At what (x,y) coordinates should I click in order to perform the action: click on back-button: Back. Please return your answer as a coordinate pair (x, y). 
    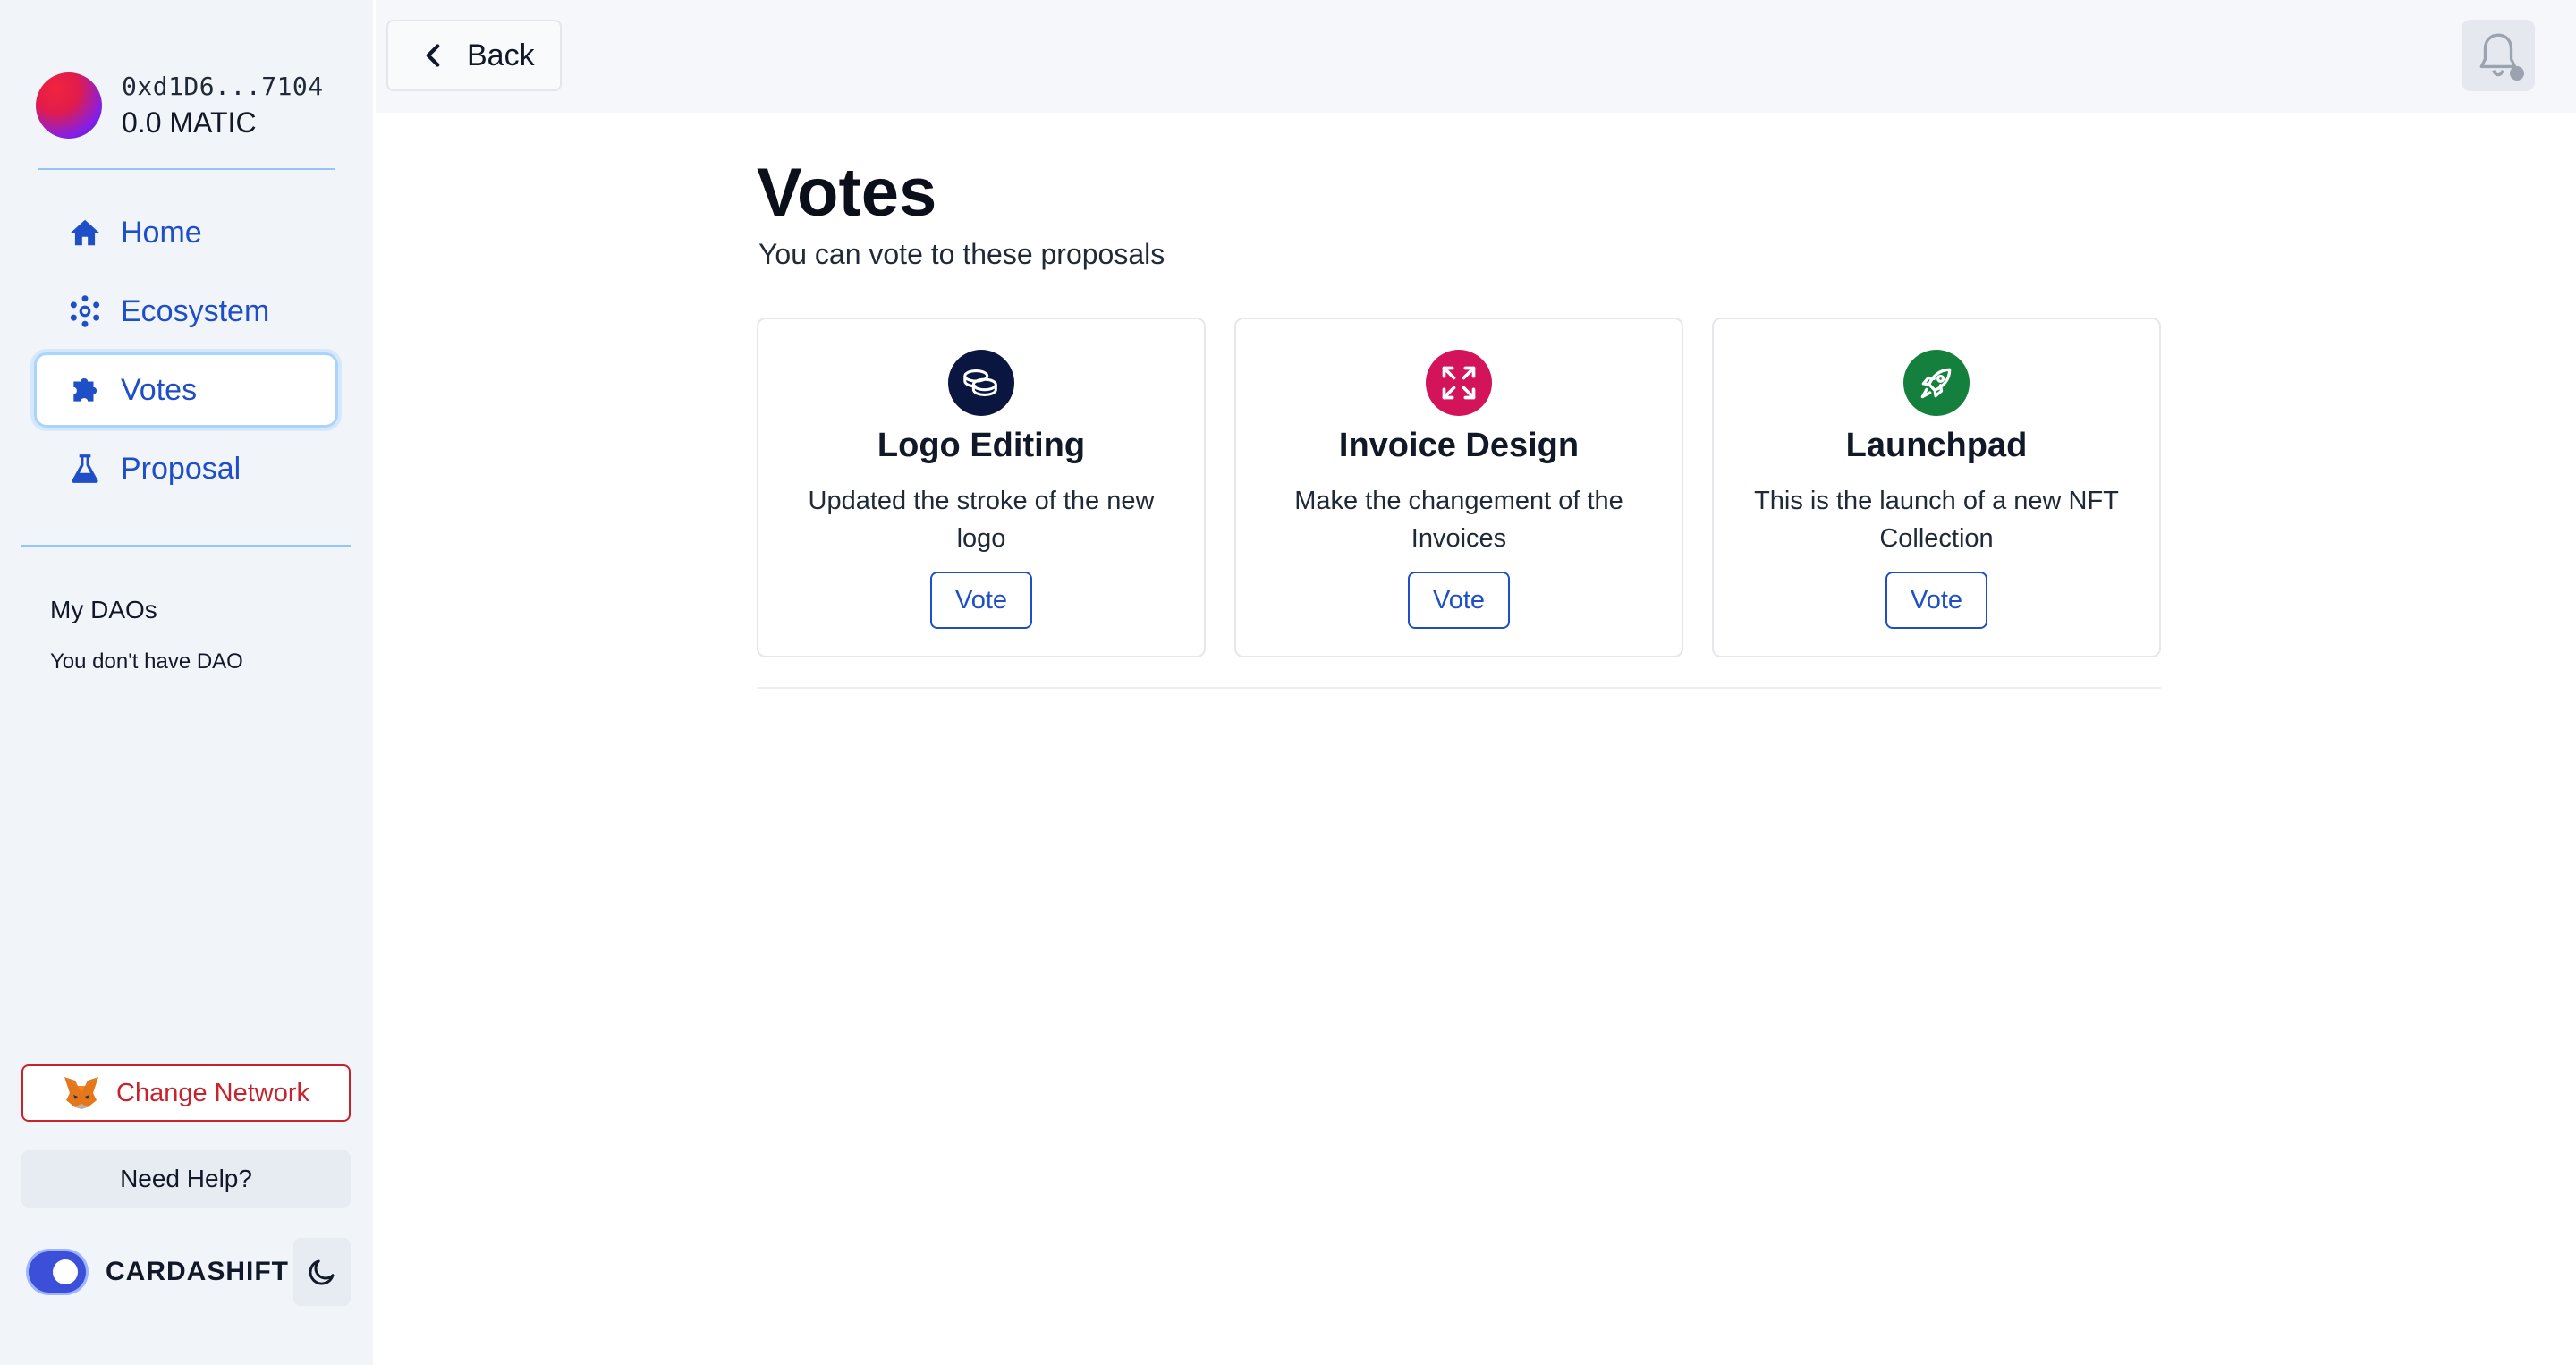
    Looking at the image, I should click on (474, 55).